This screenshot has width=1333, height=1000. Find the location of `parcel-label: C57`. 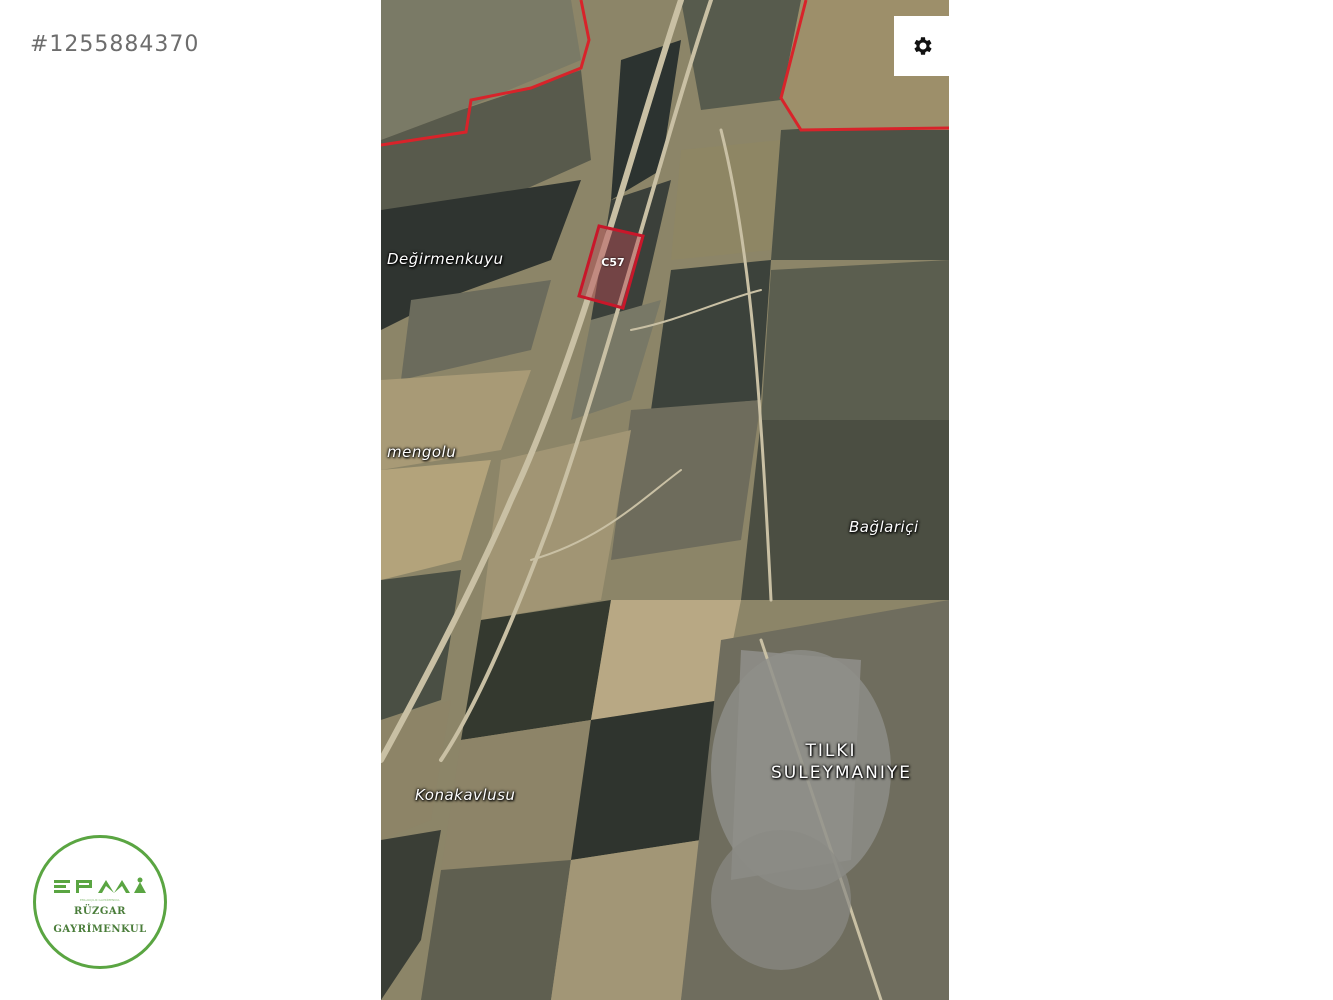

parcel-label: C57 is located at coordinates (613, 262).